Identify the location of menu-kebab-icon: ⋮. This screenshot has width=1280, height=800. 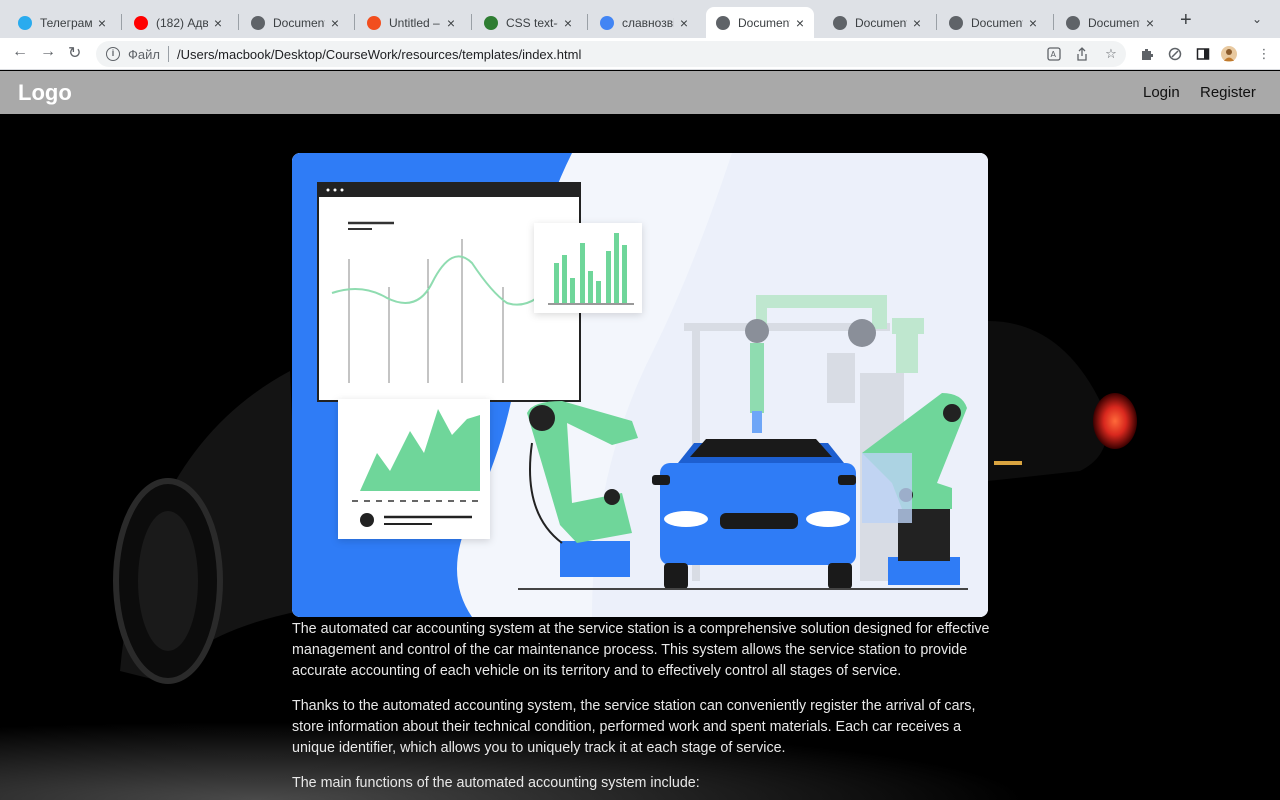
(1264, 54).